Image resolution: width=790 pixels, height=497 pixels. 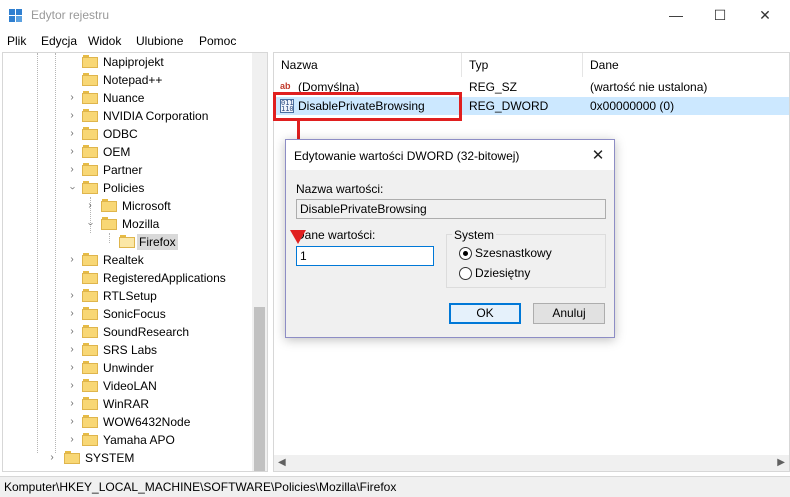 What do you see at coordinates (128, 350) in the screenshot?
I see `tree-item: › SRS Labs` at bounding box center [128, 350].